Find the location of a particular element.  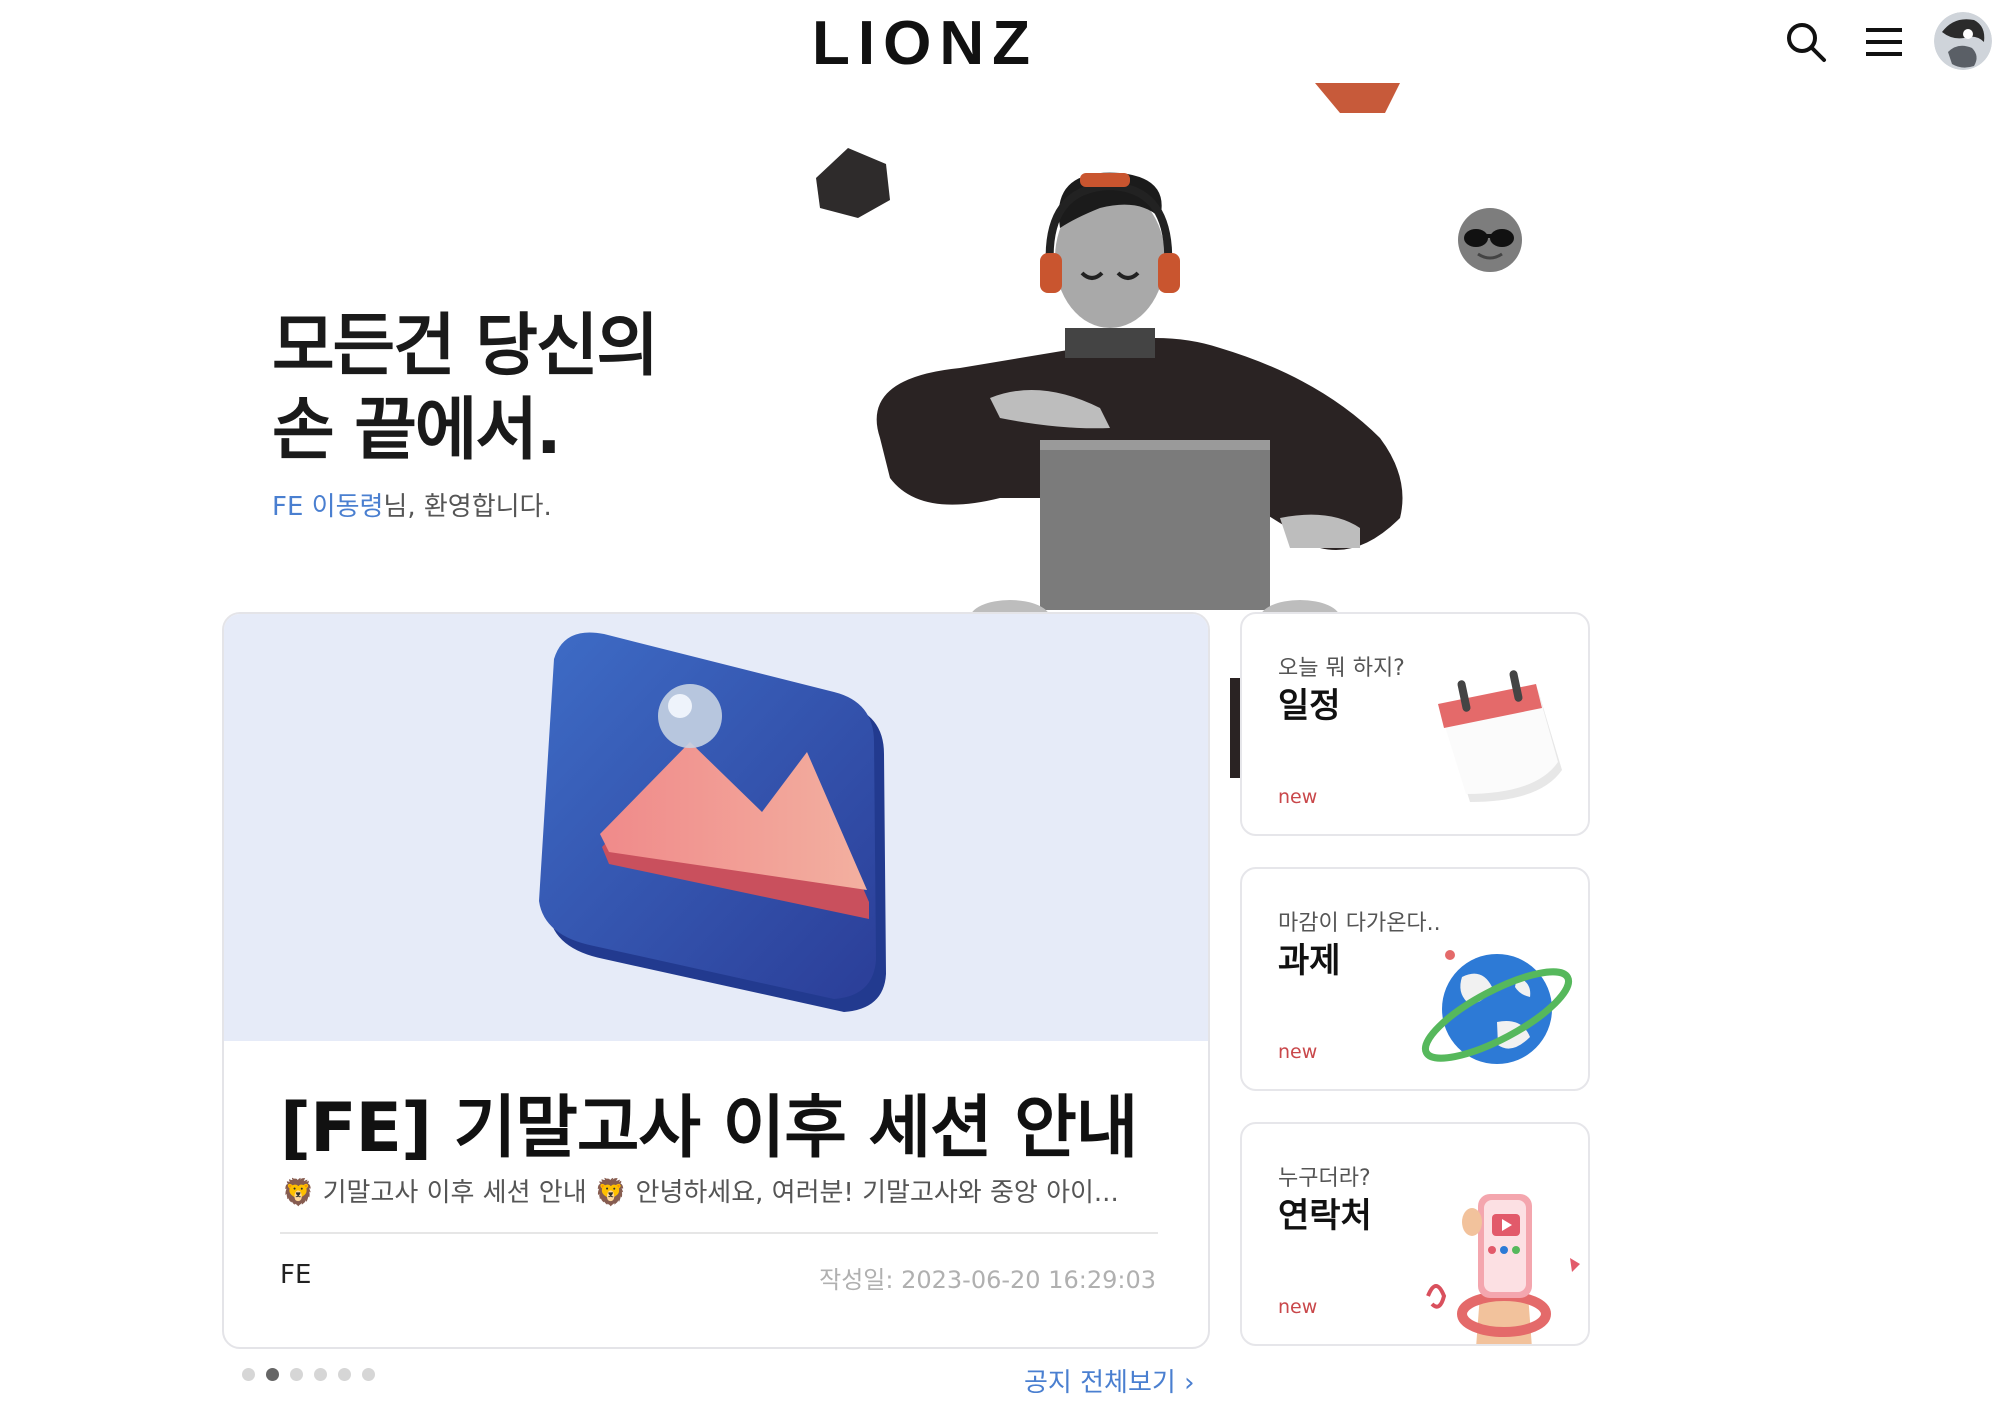

welcome-text: 님, 환영합니다. is located at coordinates (467, 507).